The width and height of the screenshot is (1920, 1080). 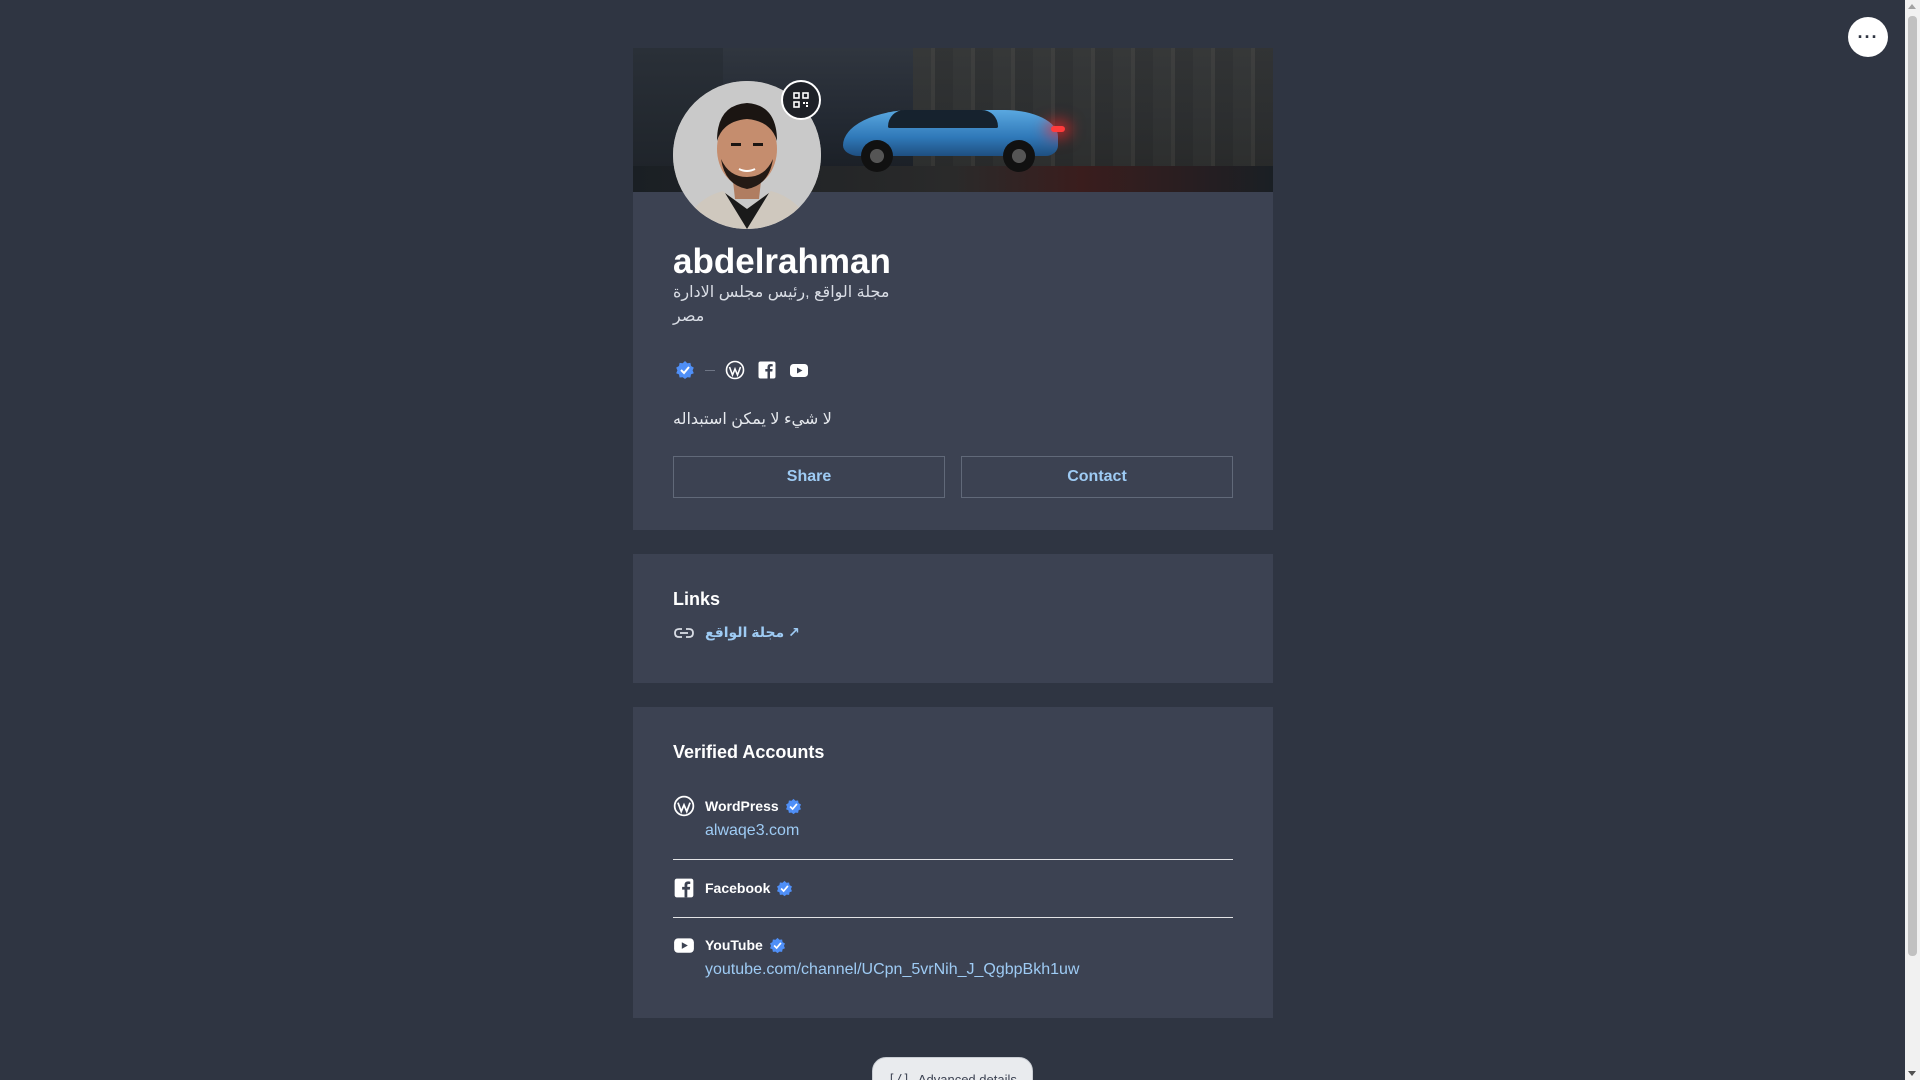 What do you see at coordinates (969, 831) in the screenshot?
I see `account-url: alwaqe3.com` at bounding box center [969, 831].